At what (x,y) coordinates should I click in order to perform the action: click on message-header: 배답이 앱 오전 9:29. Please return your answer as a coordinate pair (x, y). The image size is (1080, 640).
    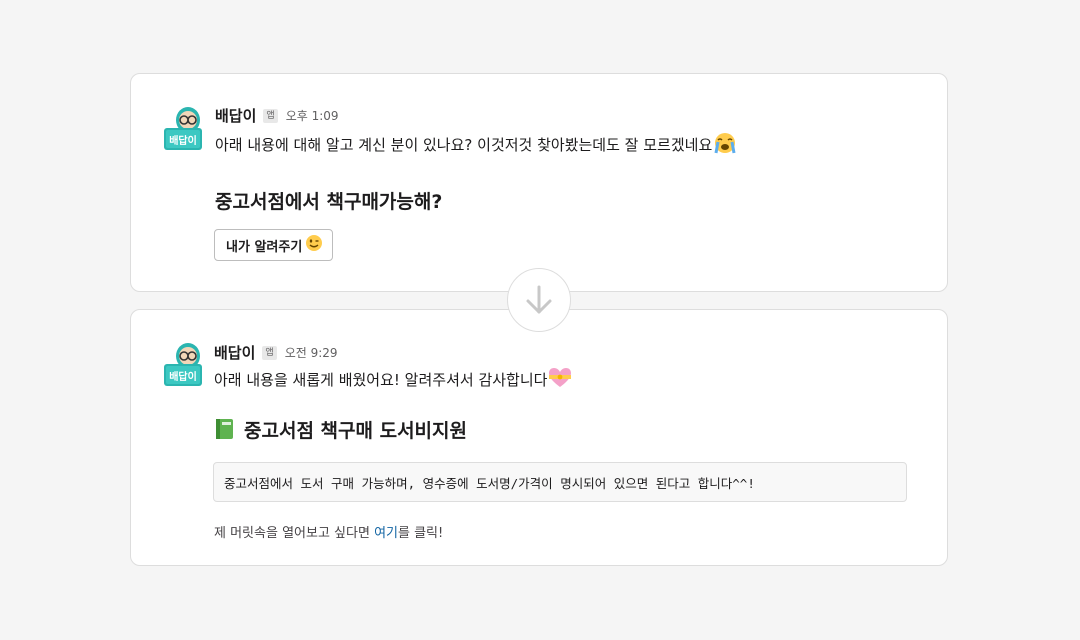
    Looking at the image, I should click on (276, 352).